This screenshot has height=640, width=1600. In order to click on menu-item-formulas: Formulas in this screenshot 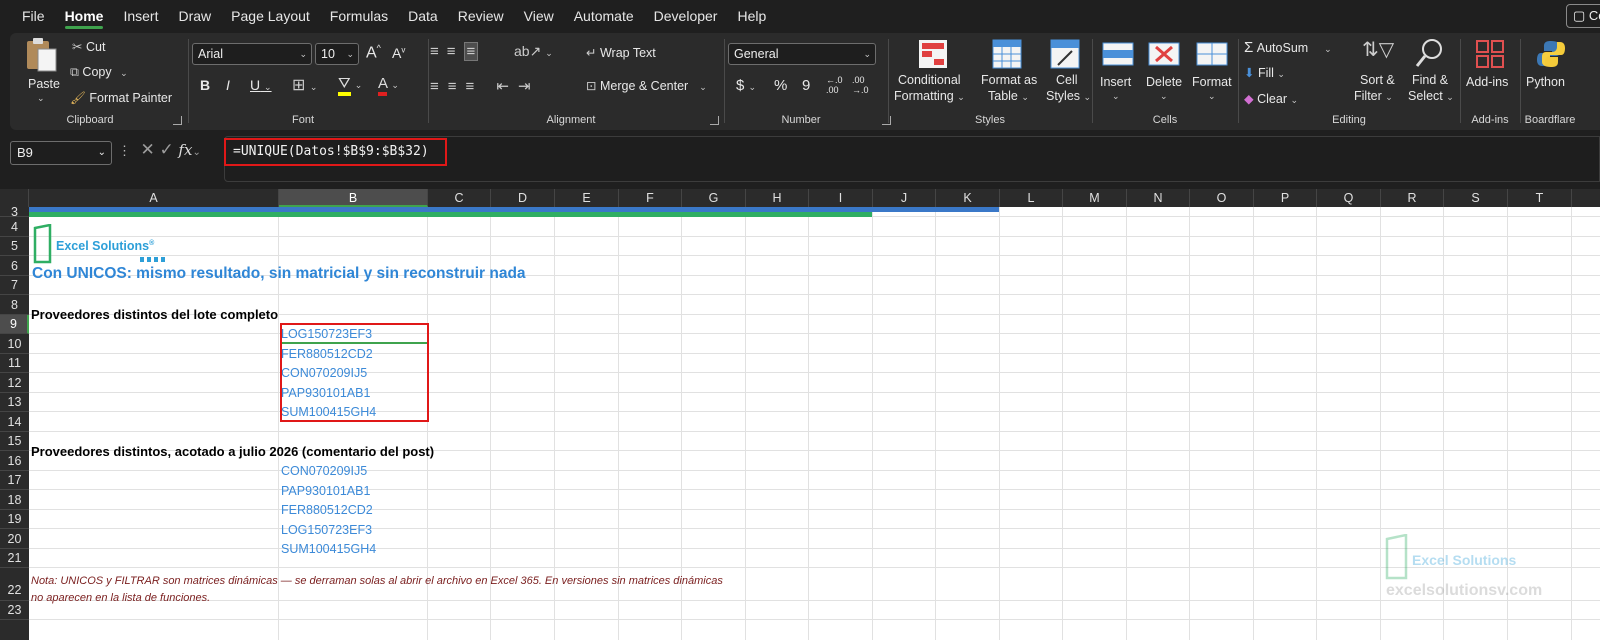, I will do `click(359, 16)`.